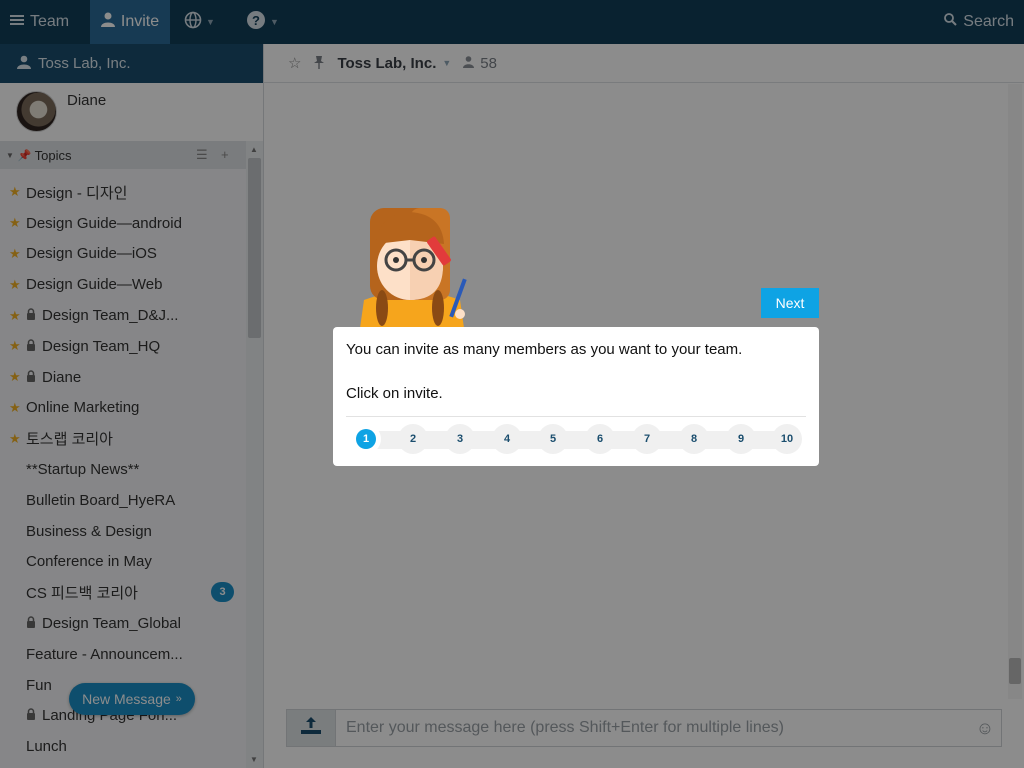 The height and width of the screenshot is (768, 1024). I want to click on tour-step-4: 4, so click(507, 439).